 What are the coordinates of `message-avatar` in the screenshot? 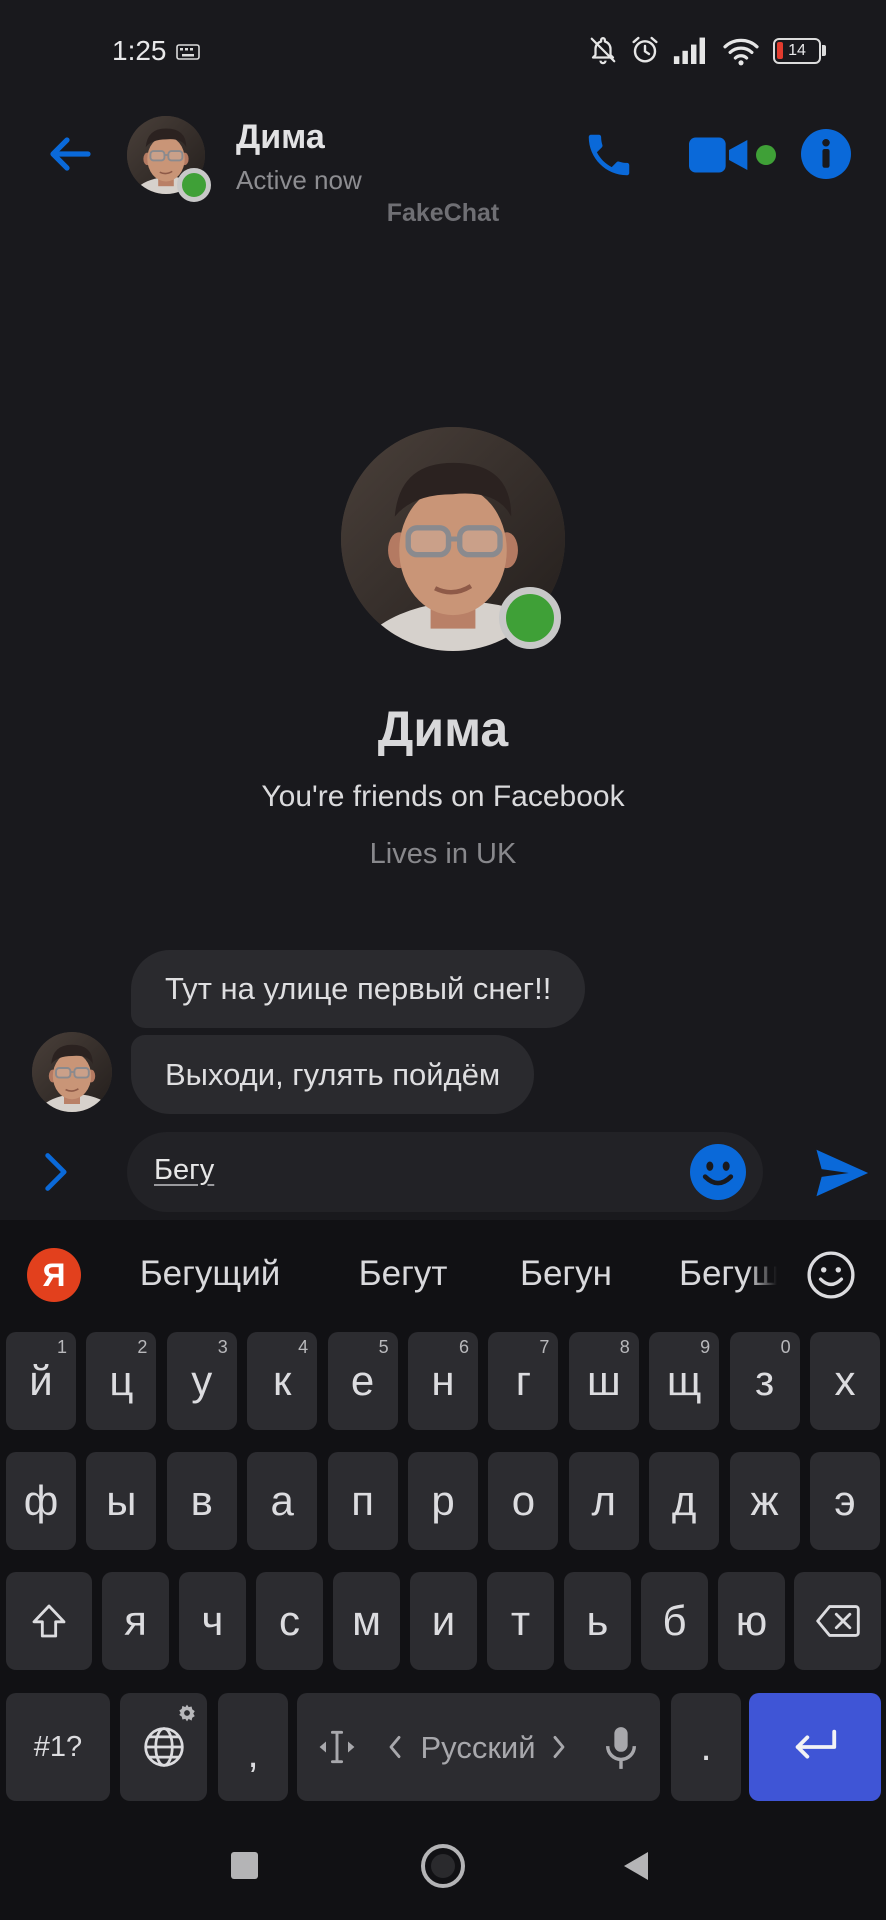 It's located at (72, 1072).